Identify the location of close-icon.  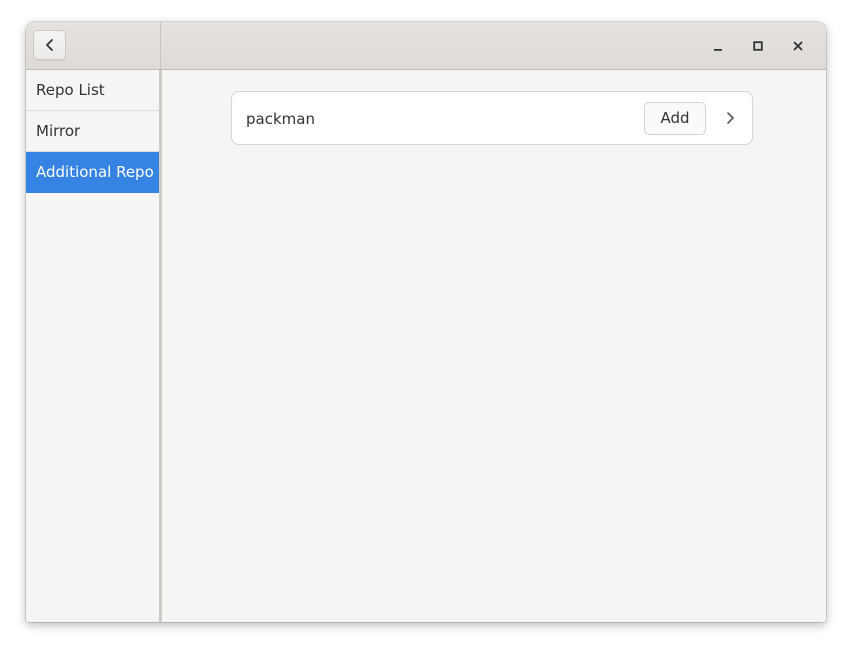
(798, 45).